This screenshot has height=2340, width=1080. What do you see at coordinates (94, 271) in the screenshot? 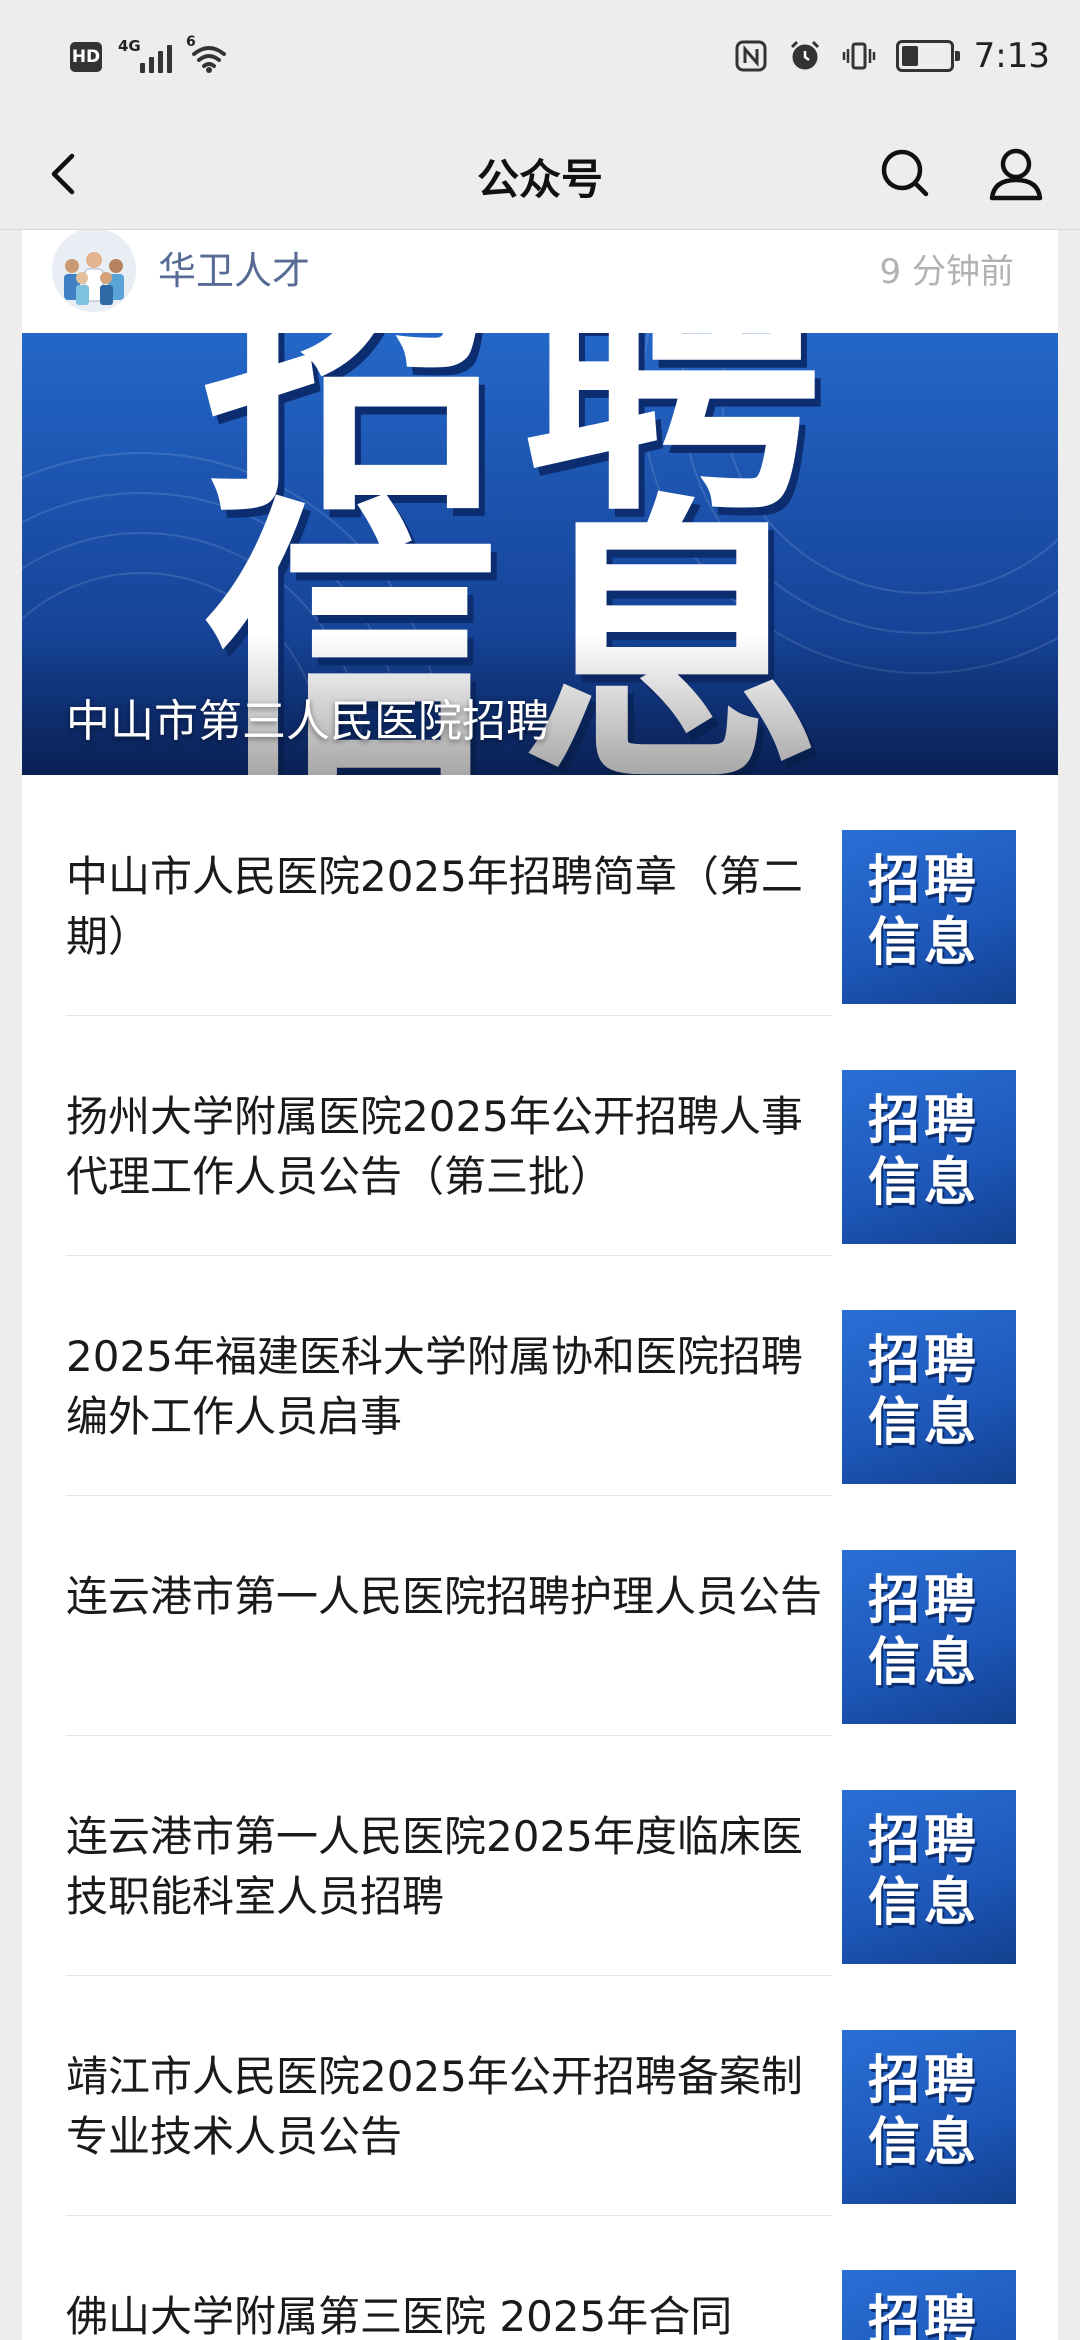
I see `account-avatar` at bounding box center [94, 271].